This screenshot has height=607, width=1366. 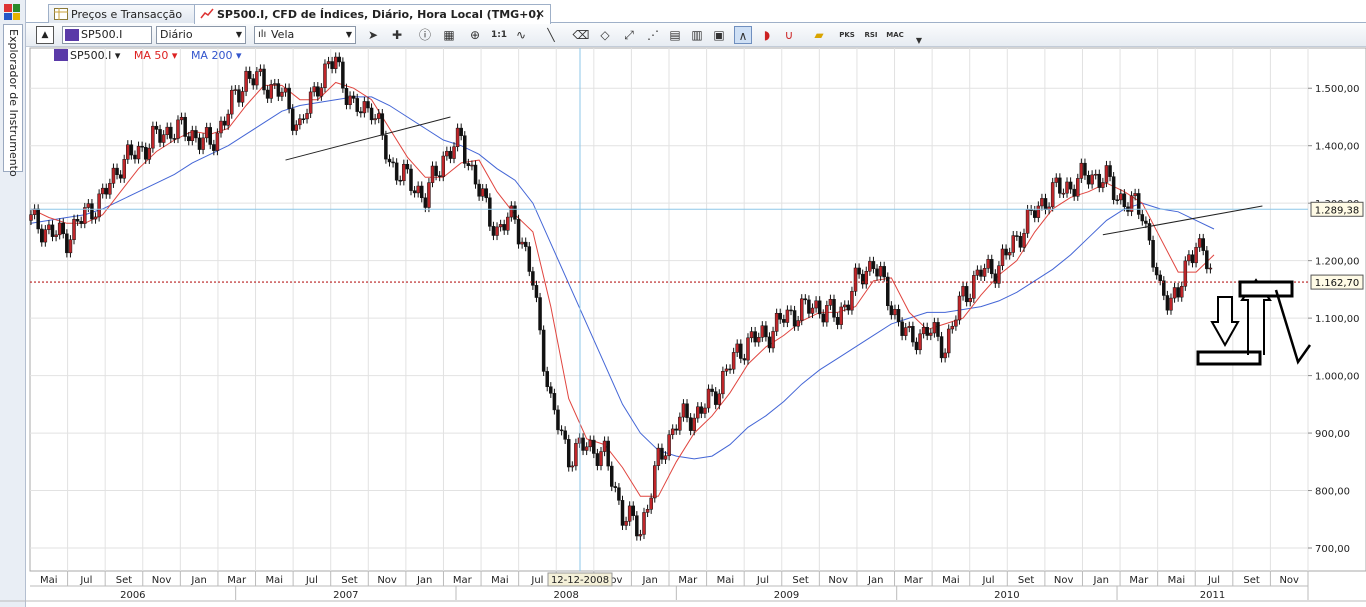 What do you see at coordinates (1337, 89) in the screenshot?
I see `y-tick-label: 1.500,00` at bounding box center [1337, 89].